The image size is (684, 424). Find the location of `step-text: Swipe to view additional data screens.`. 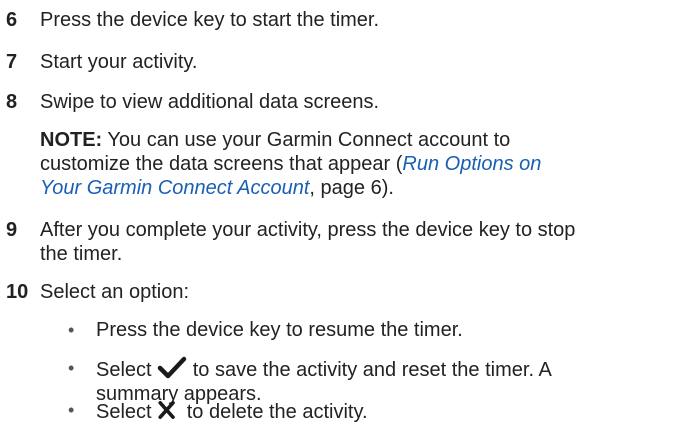

step-text: Swipe to view additional data screens. is located at coordinates (210, 102).